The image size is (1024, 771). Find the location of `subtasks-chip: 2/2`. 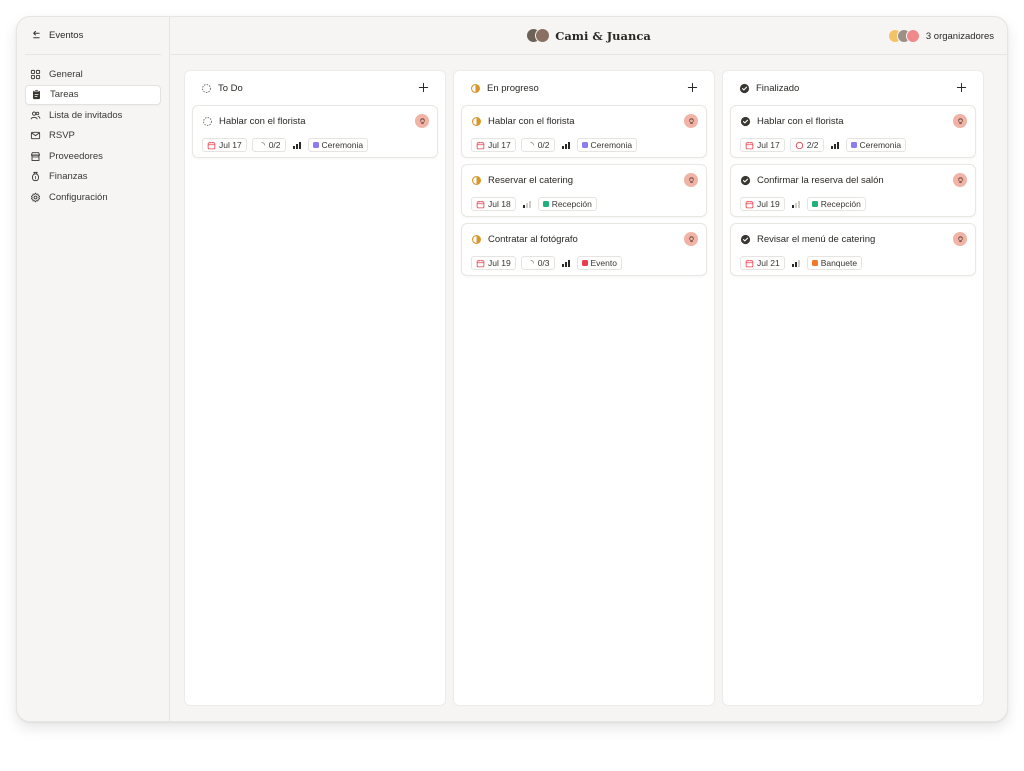

subtasks-chip: 2/2 is located at coordinates (806, 145).